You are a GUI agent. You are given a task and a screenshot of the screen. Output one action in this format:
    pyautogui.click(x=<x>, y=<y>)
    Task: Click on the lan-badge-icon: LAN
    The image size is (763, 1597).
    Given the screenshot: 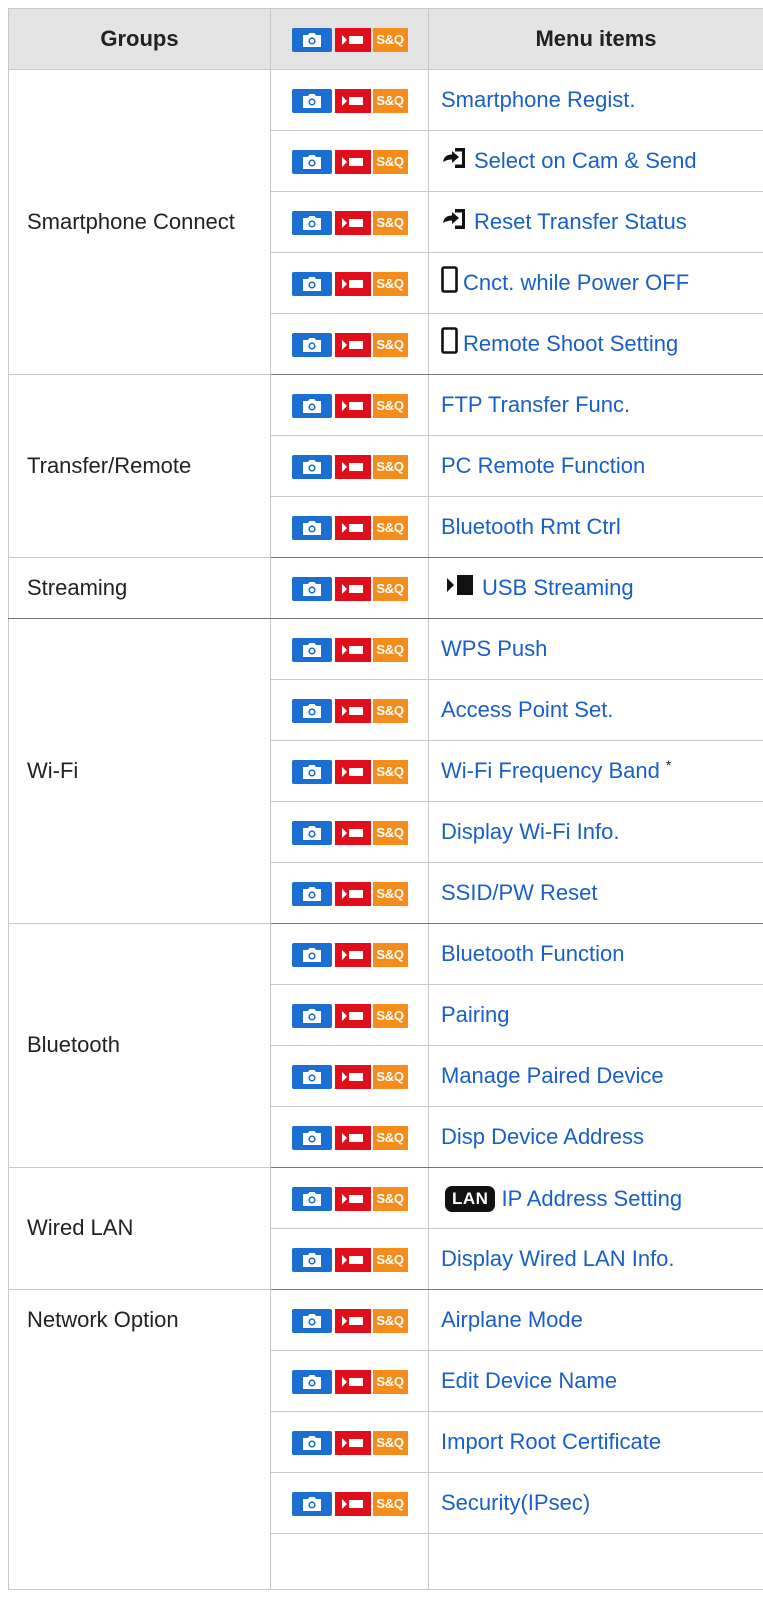 What is the action you would take?
    pyautogui.click(x=470, y=1199)
    